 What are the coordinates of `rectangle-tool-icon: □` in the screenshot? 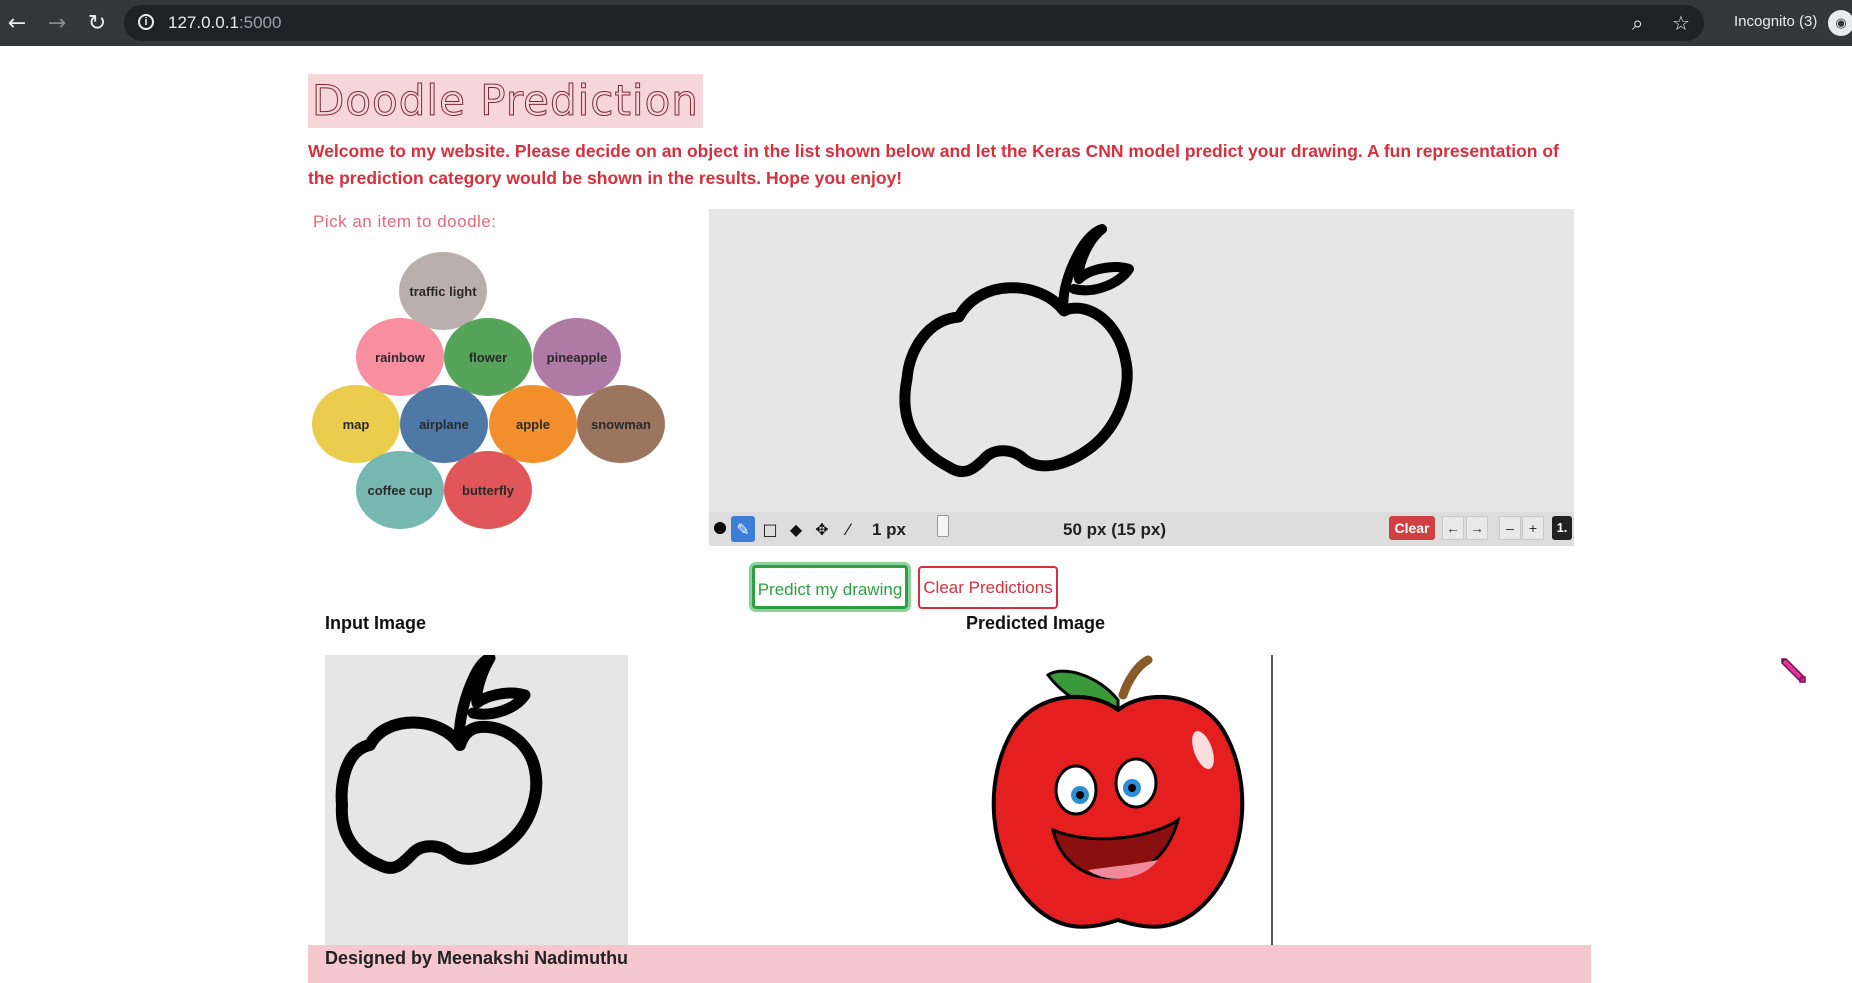 It's located at (770, 529).